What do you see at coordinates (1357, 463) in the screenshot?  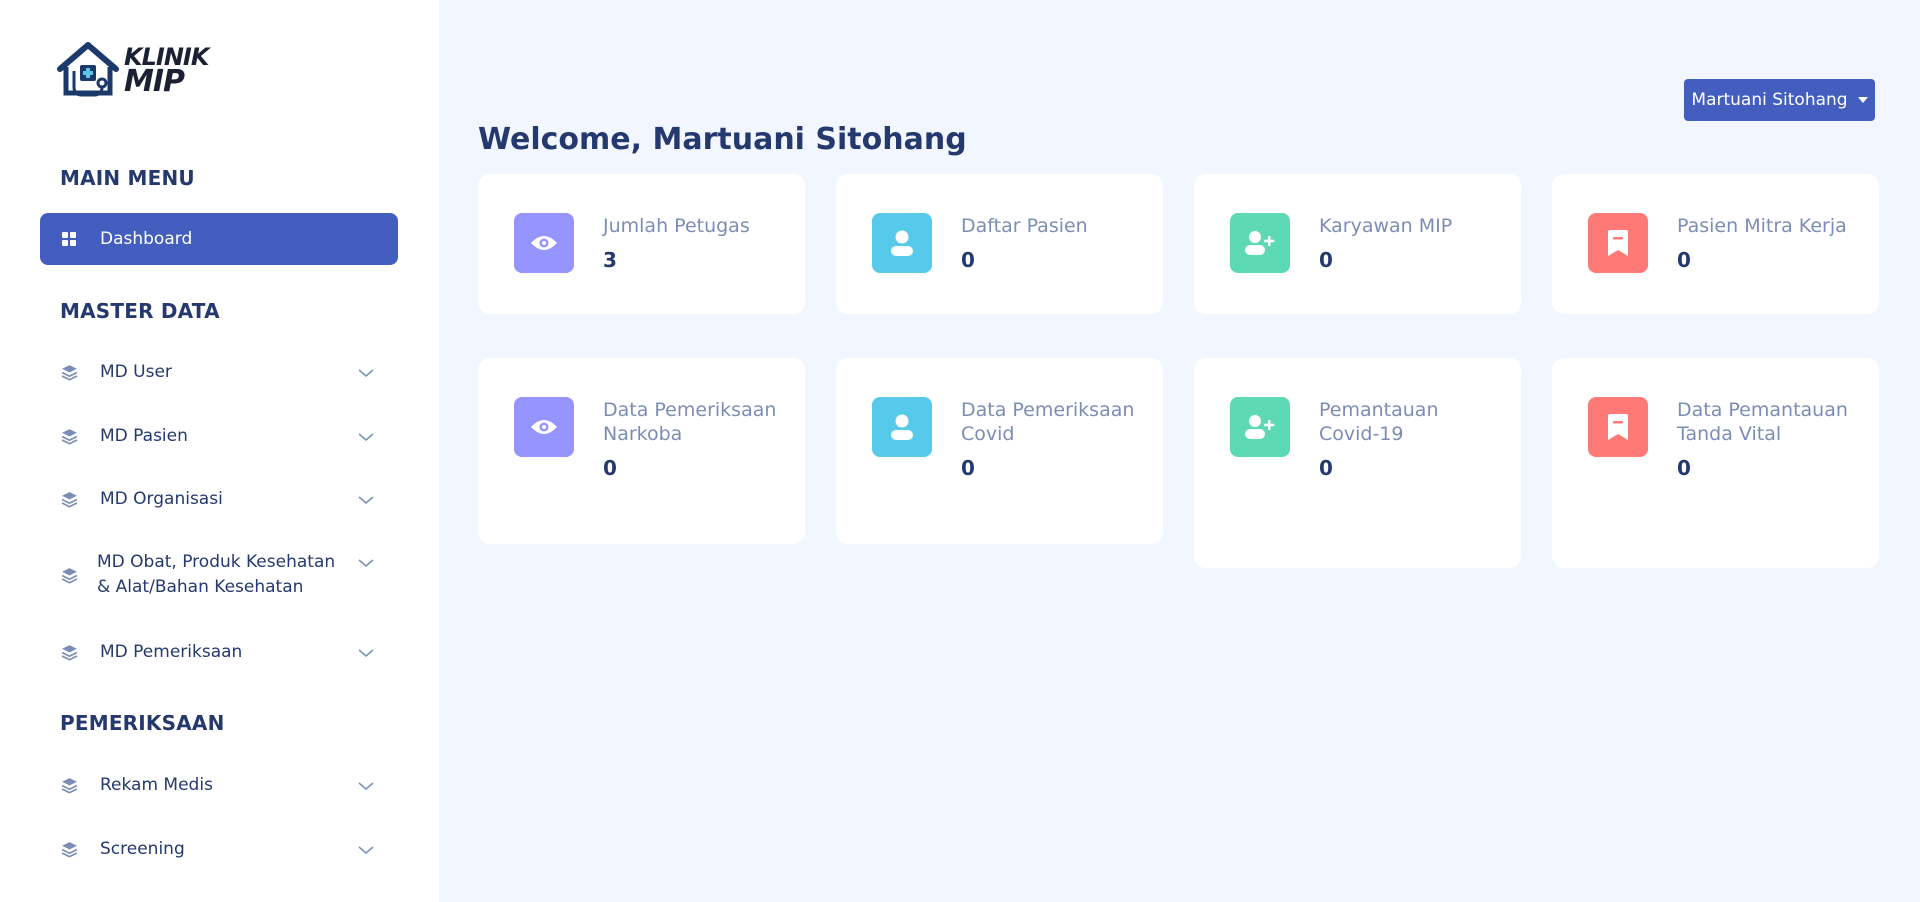 I see `stat-card-pemantauan-covid-19: Pemantauan Covid-19 0` at bounding box center [1357, 463].